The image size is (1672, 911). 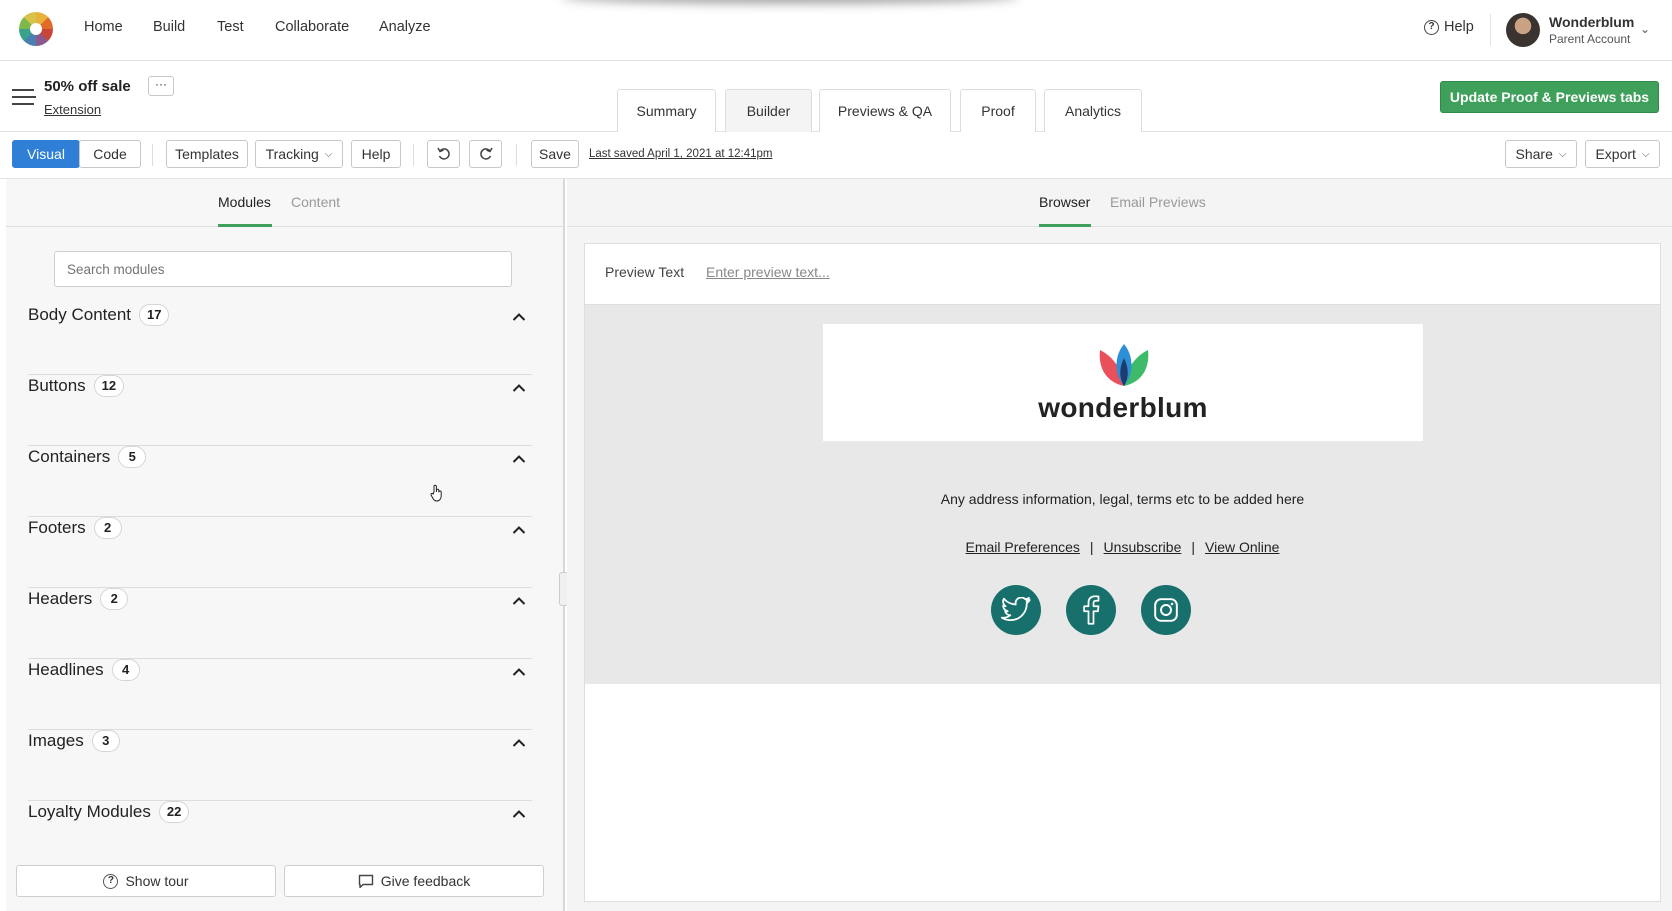 I want to click on redo-icon, so click(x=486, y=153).